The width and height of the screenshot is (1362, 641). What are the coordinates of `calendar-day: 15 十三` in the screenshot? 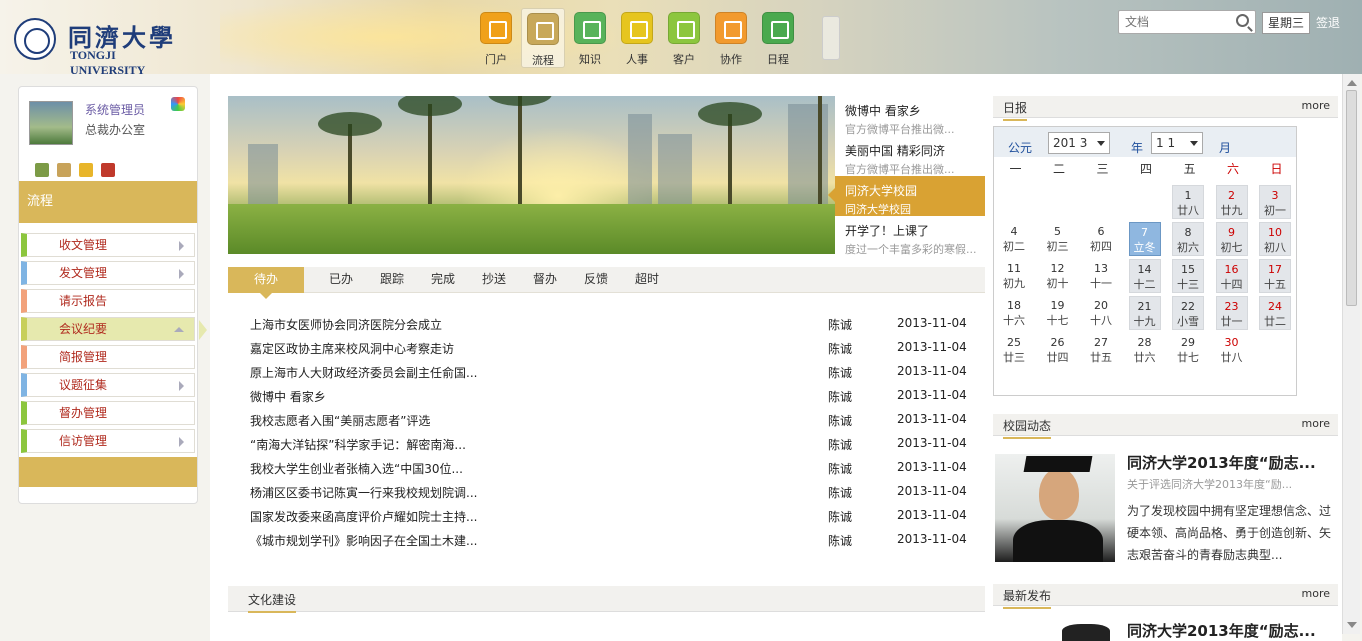 It's located at (1188, 276).